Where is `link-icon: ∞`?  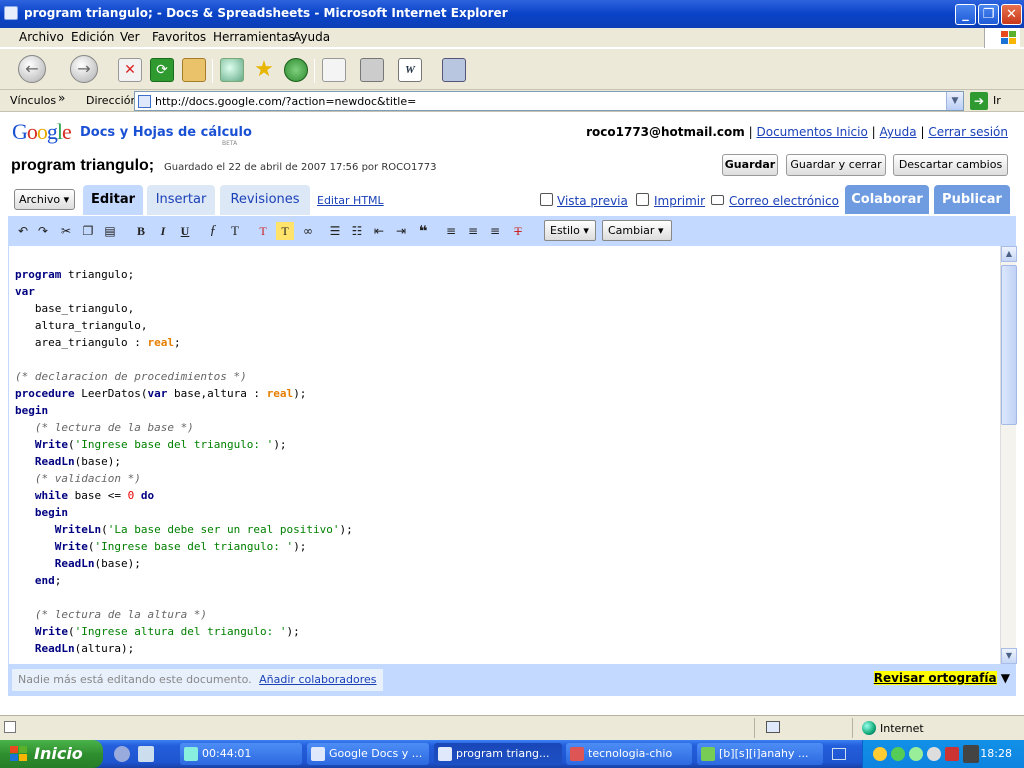
link-icon: ∞ is located at coordinates (308, 231).